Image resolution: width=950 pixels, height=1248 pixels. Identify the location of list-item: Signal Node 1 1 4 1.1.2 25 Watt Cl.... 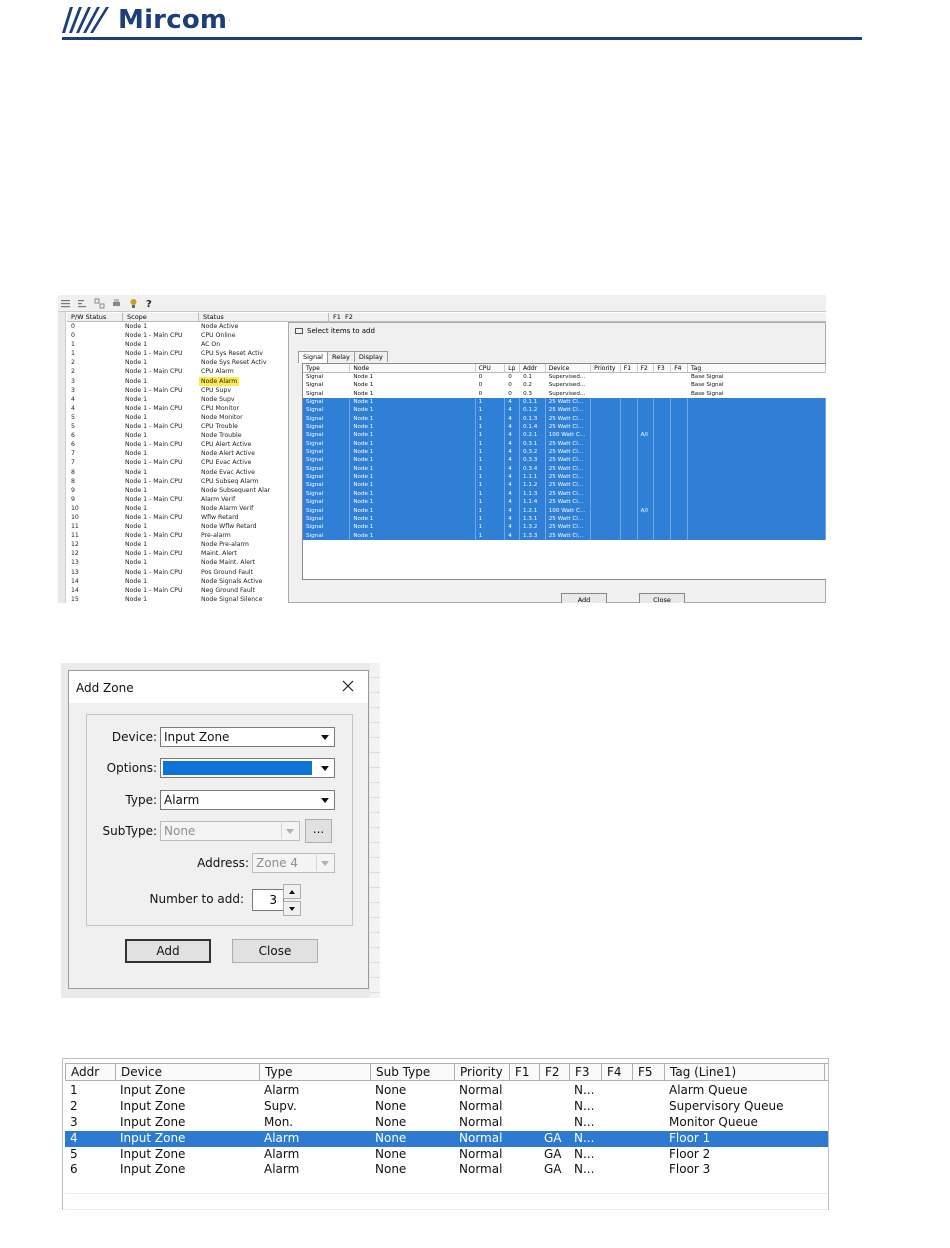
(564, 485).